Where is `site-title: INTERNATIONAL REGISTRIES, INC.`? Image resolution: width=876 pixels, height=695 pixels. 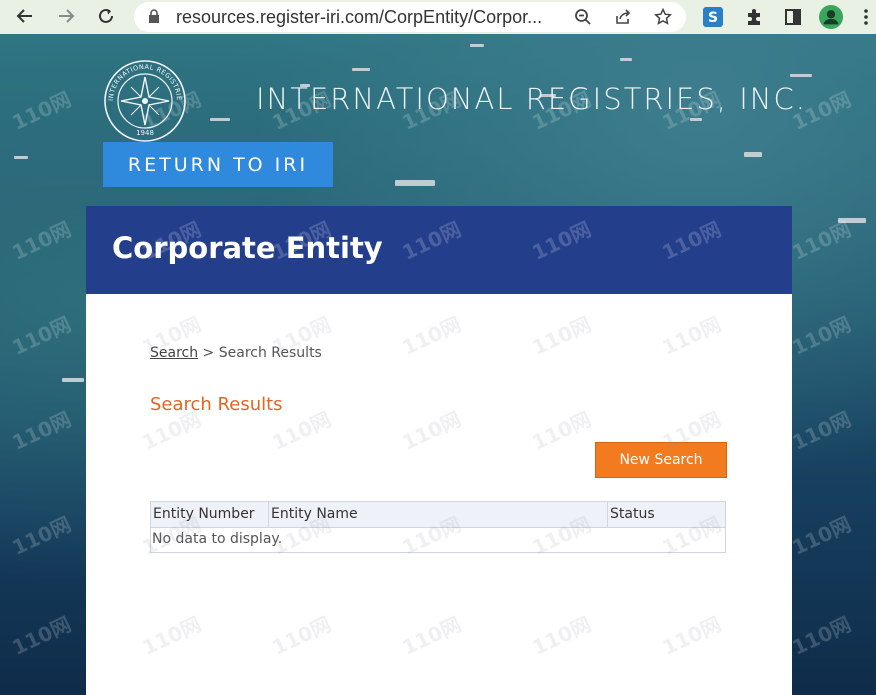
site-title: INTERNATIONAL REGISTRIES, INC. is located at coordinates (531, 99).